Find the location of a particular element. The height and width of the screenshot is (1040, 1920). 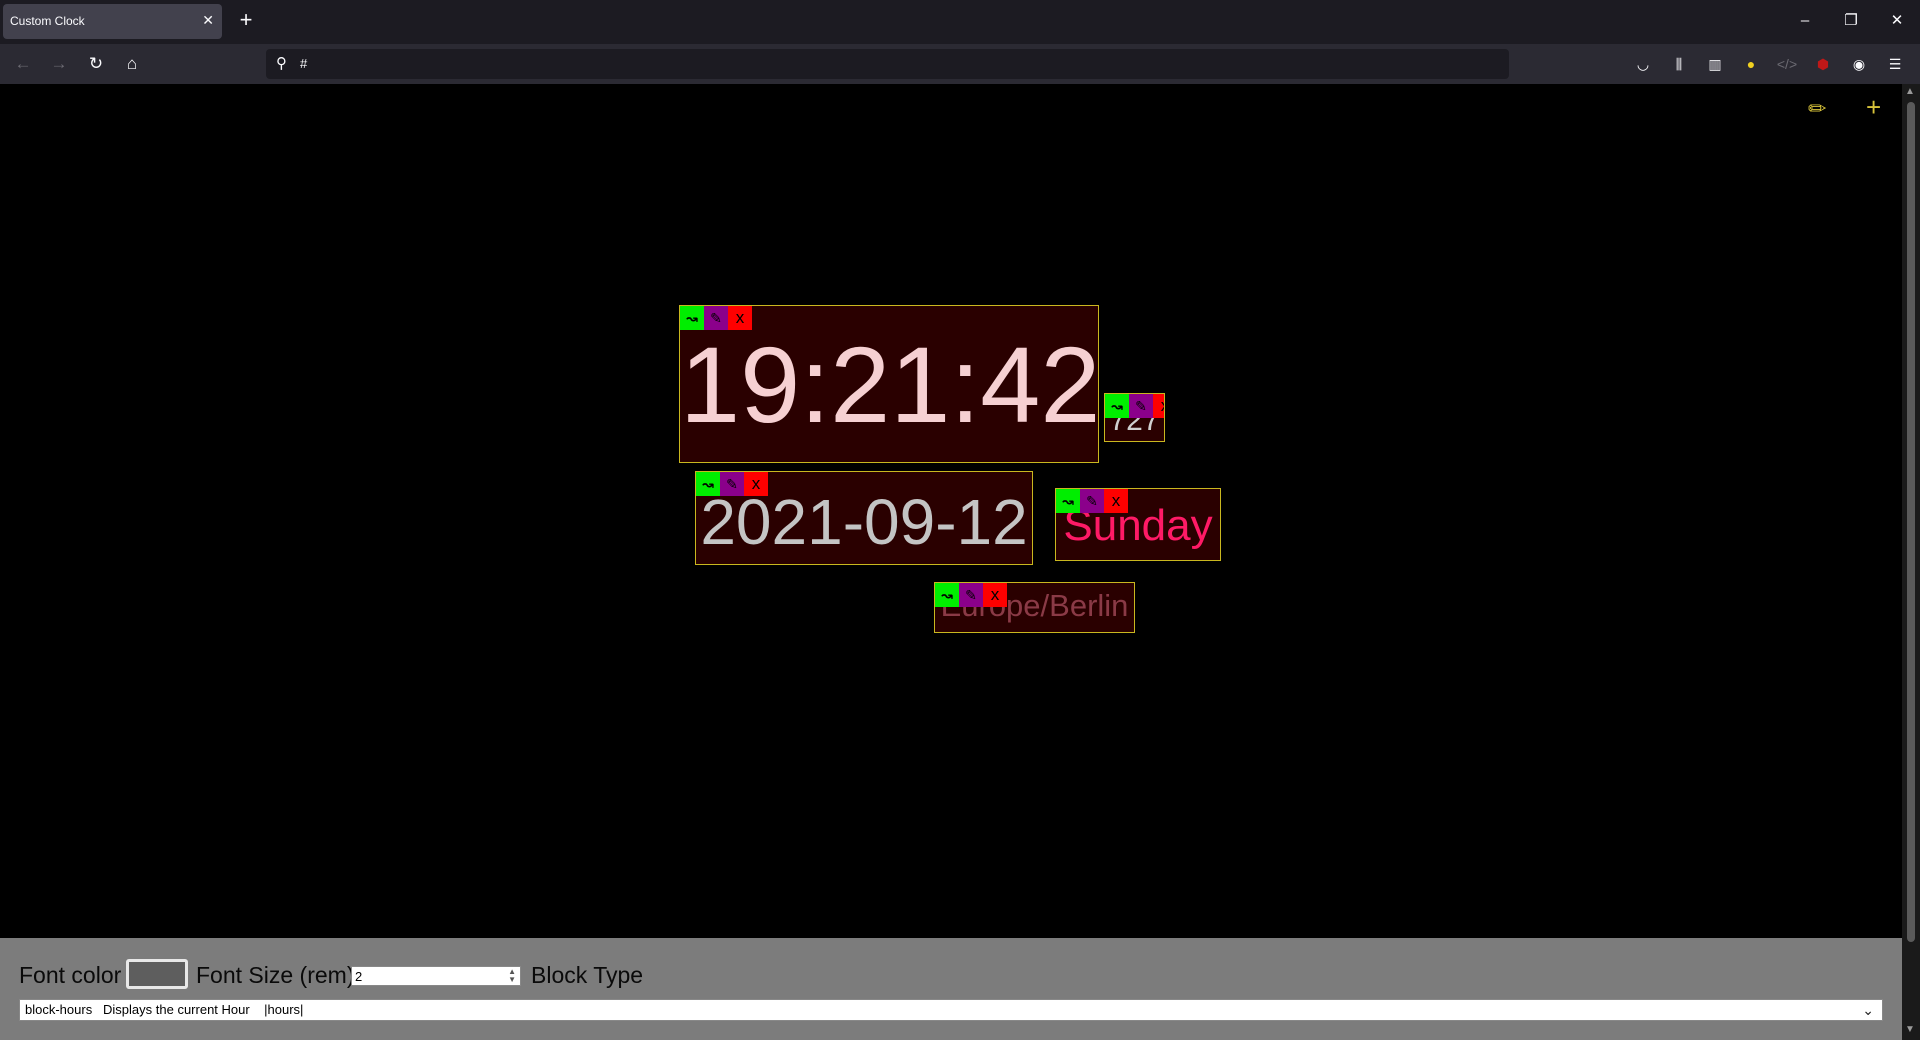

back-arrow-icon: ← is located at coordinates (23, 64).